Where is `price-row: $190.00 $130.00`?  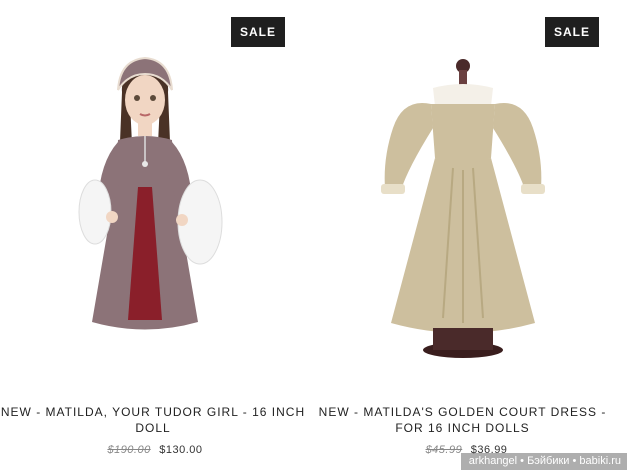
price-row: $190.00 $130.00 is located at coordinates (155, 450).